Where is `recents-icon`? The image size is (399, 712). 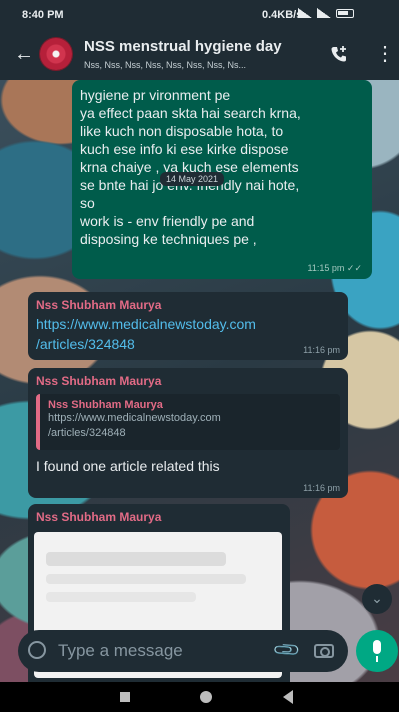
recents-icon is located at coordinates (125, 697).